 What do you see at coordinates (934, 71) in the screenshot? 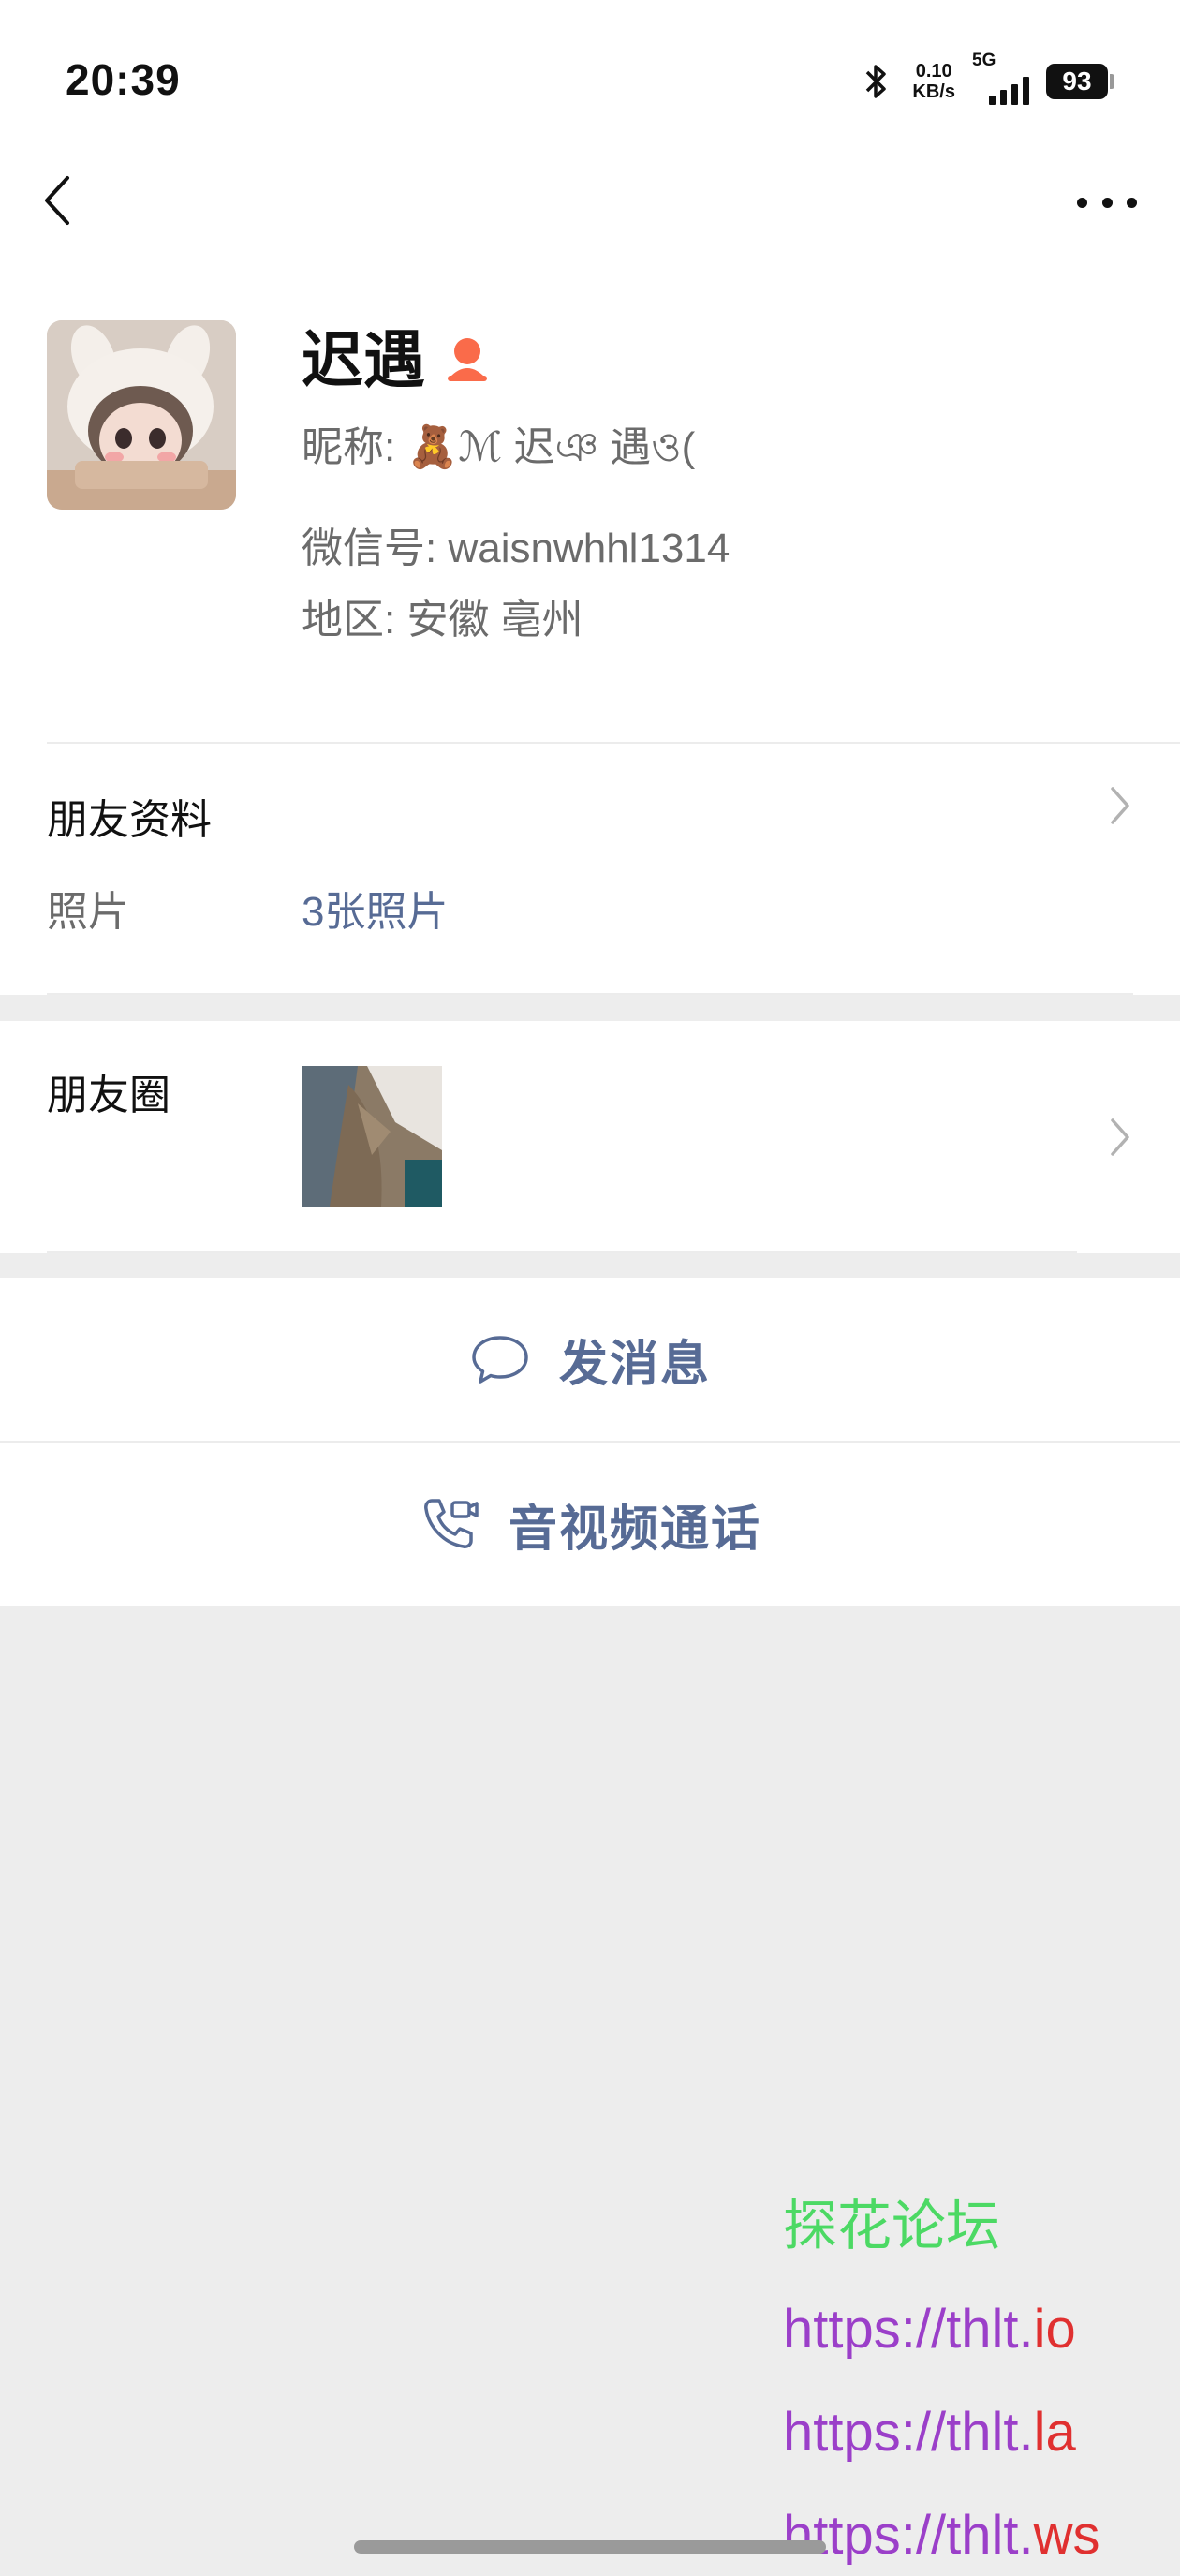
I see `network-speed-value: 0.10` at bounding box center [934, 71].